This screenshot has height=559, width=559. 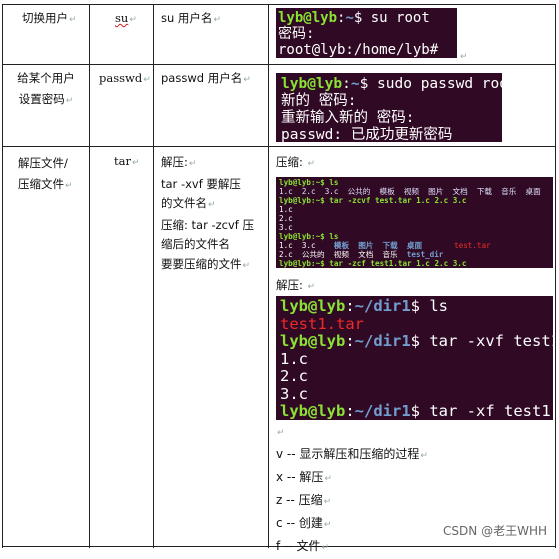 What do you see at coordinates (319, 101) in the screenshot?
I see `terminal-line: 新的 密码:` at bounding box center [319, 101].